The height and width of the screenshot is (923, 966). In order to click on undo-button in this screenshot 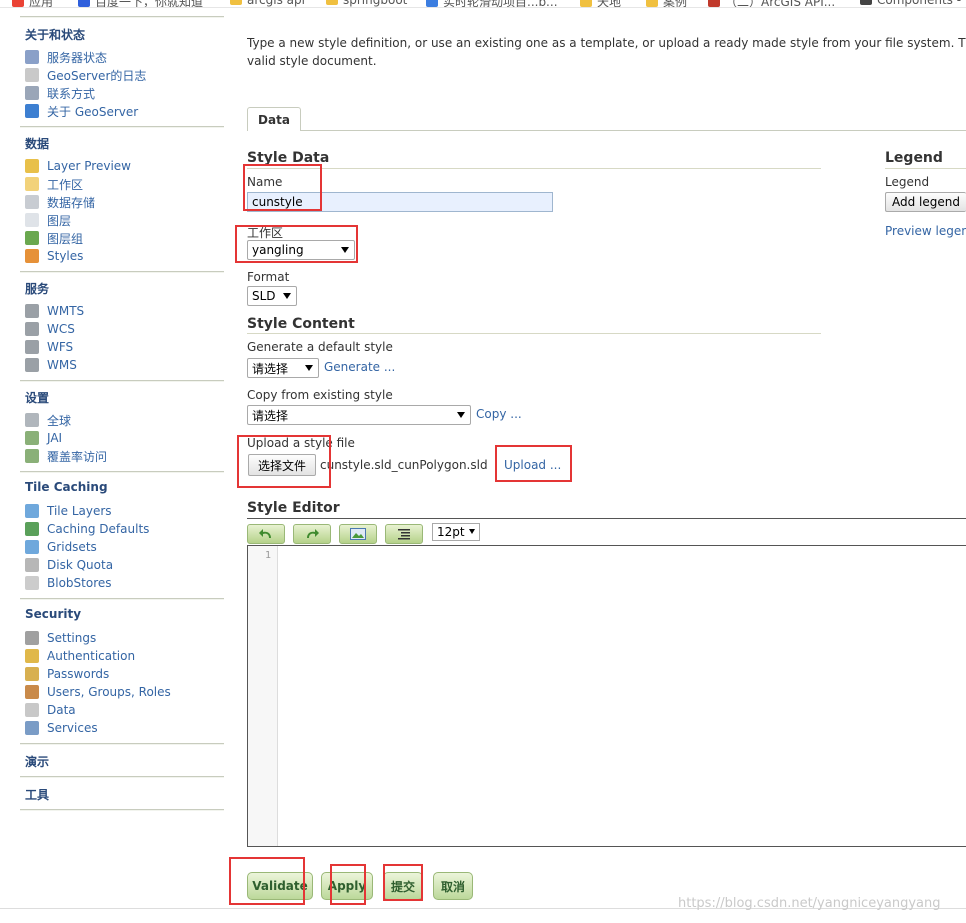, I will do `click(266, 534)`.